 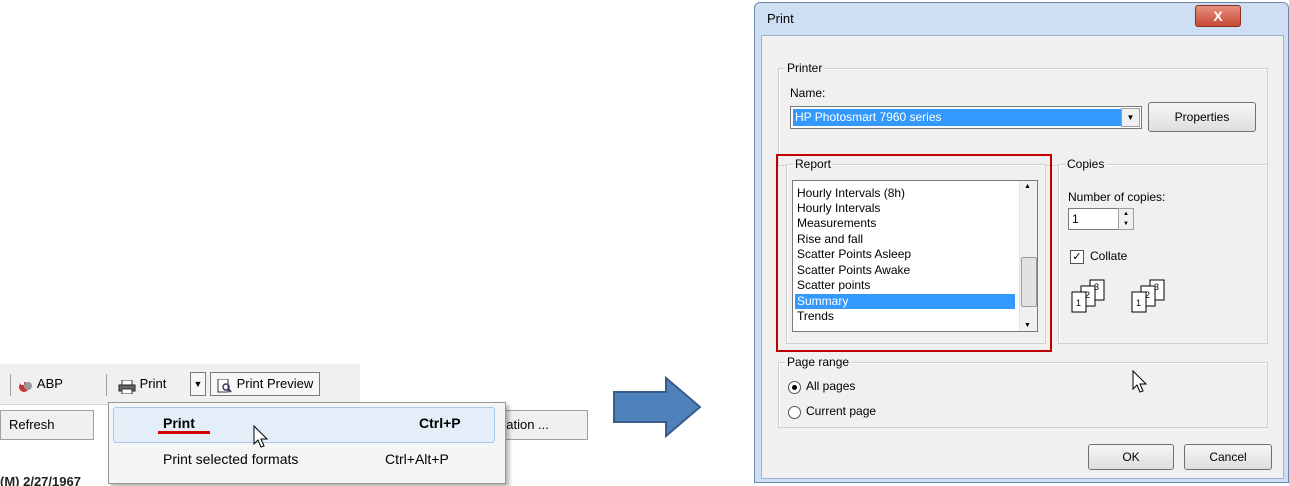 I want to click on print-button: Print, so click(x=142, y=384).